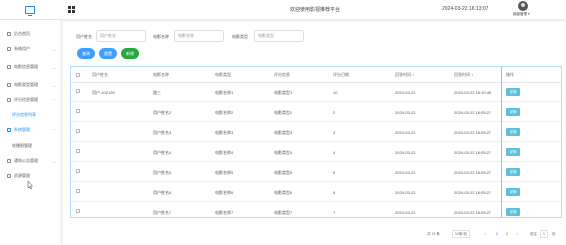 The width and height of the screenshot is (566, 245). Describe the element at coordinates (283, 212) in the screenshot. I see `cell-type: 电影类型7` at that location.